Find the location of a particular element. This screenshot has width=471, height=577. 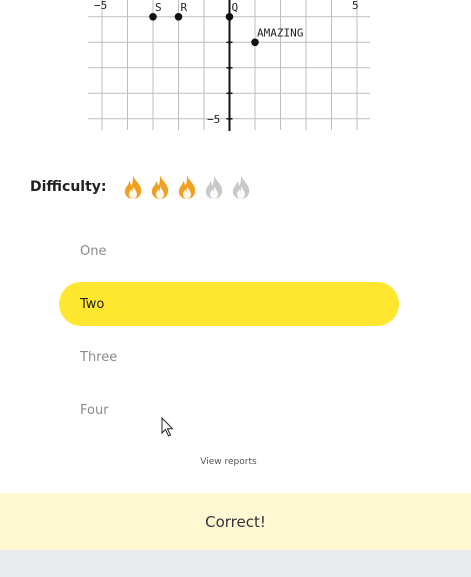

graph-point-label: R is located at coordinates (184, 7).